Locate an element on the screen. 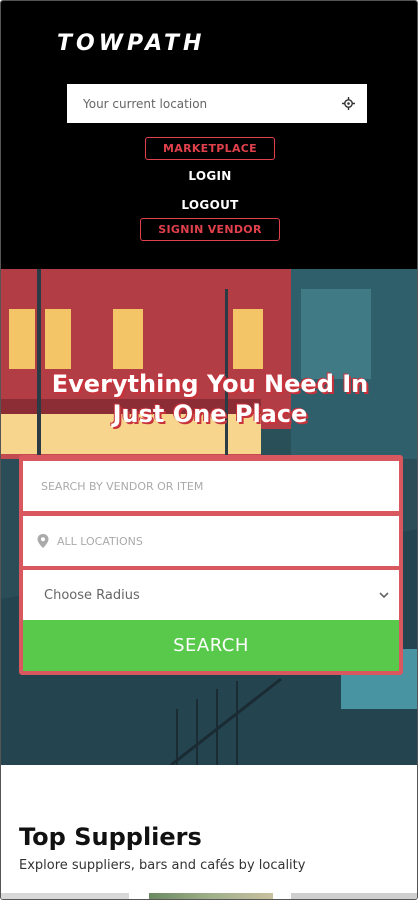 The width and height of the screenshot is (418, 900). location-search-bar is located at coordinates (217, 103).